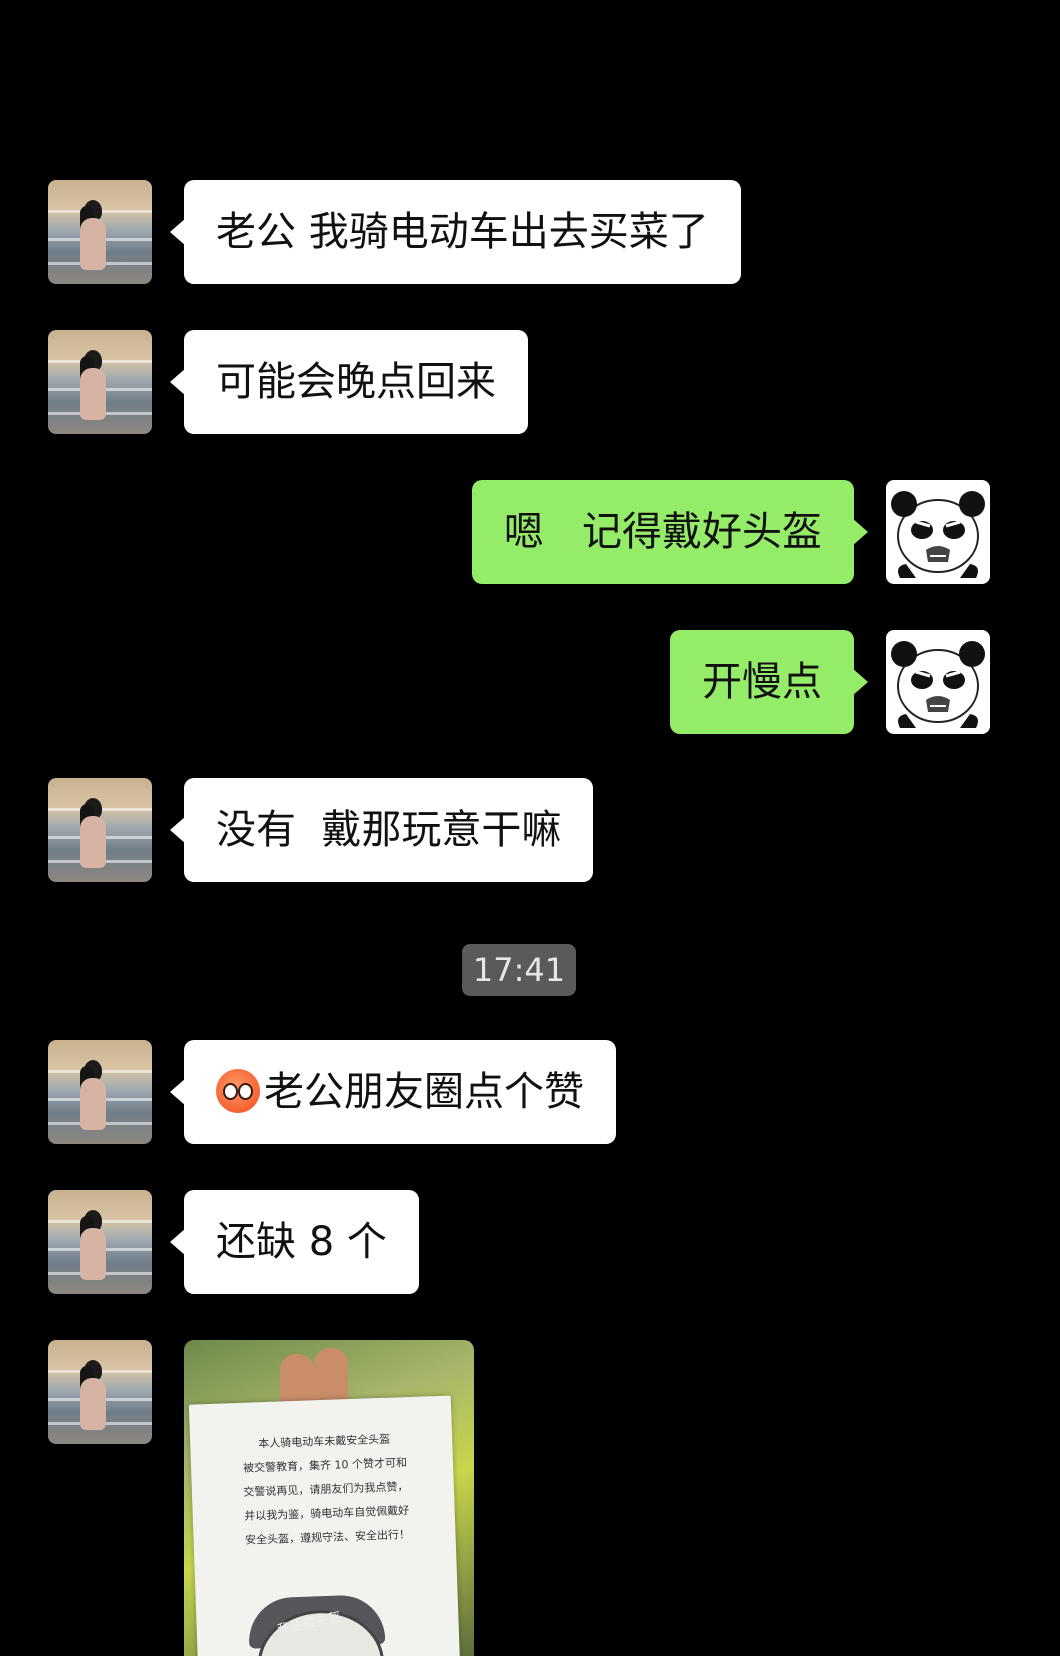 Image resolution: width=1060 pixels, height=1656 pixels. Describe the element at coordinates (762, 682) in the screenshot. I see `message-text: 开慢点` at that location.